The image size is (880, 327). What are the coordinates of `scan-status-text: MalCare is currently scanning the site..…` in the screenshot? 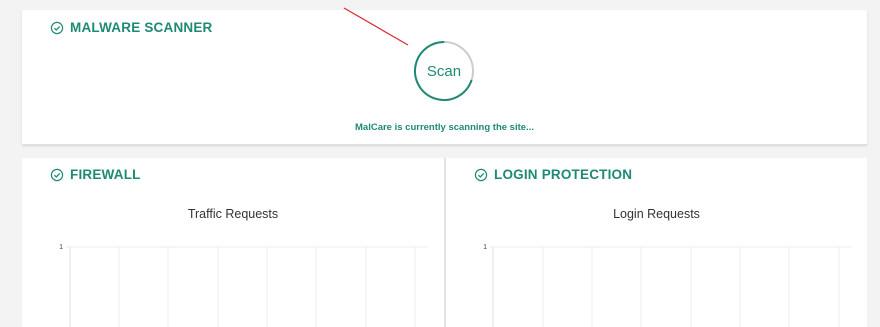 It's located at (444, 127).